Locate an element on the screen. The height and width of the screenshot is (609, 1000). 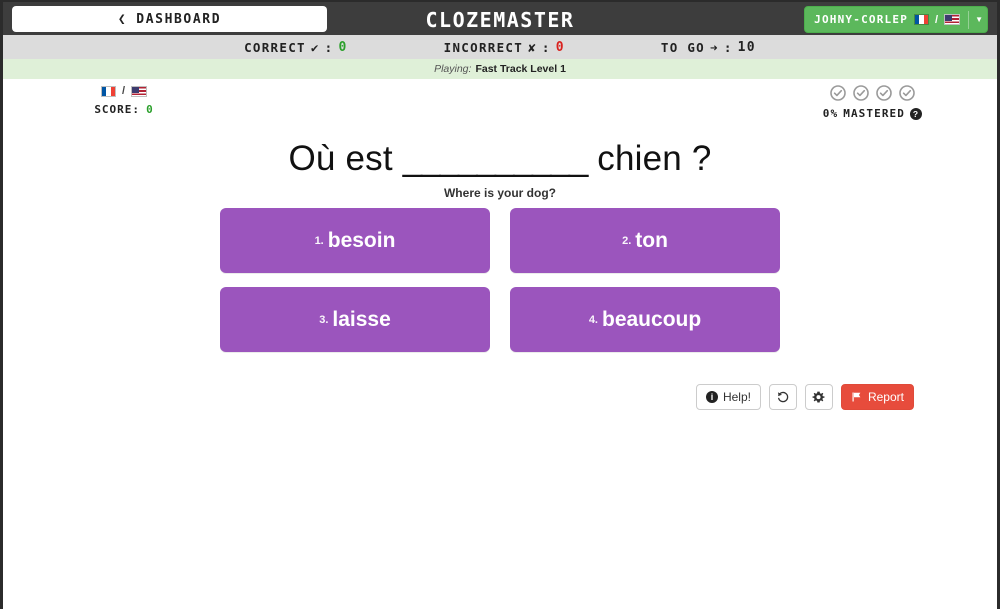
info-icon: i is located at coordinates (711, 397).